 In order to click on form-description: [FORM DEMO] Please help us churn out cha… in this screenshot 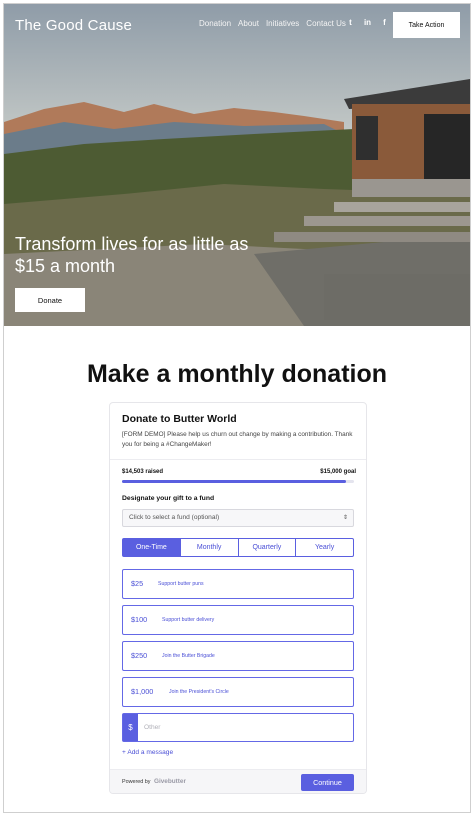, I will do `click(237, 439)`.